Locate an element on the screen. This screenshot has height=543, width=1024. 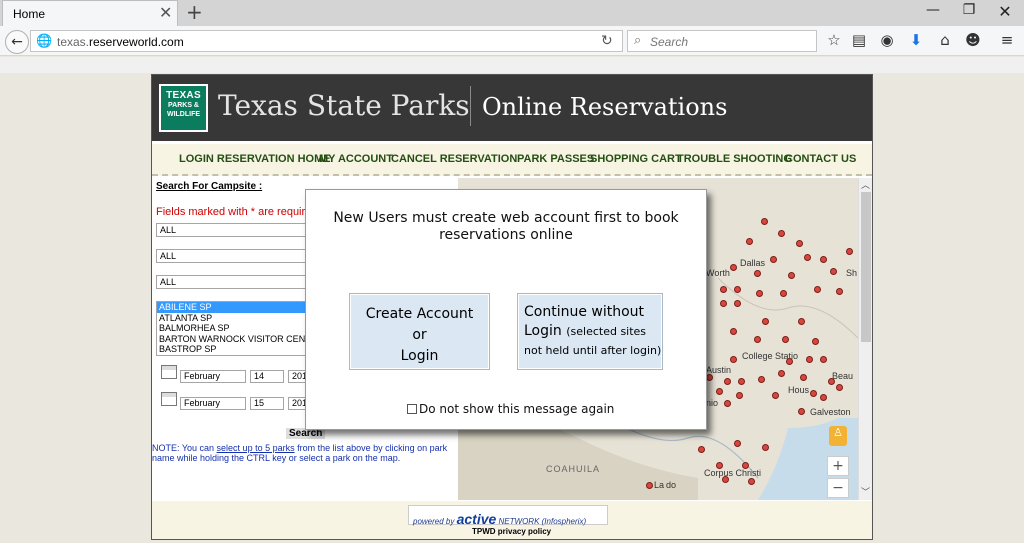
depart-day-select: 15 is located at coordinates (267, 403).